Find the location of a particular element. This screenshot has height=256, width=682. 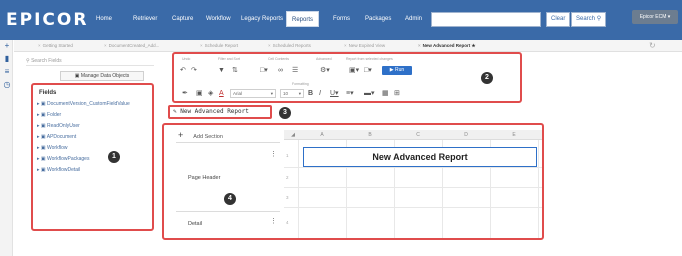

table-icon: ⊞ is located at coordinates (397, 93).